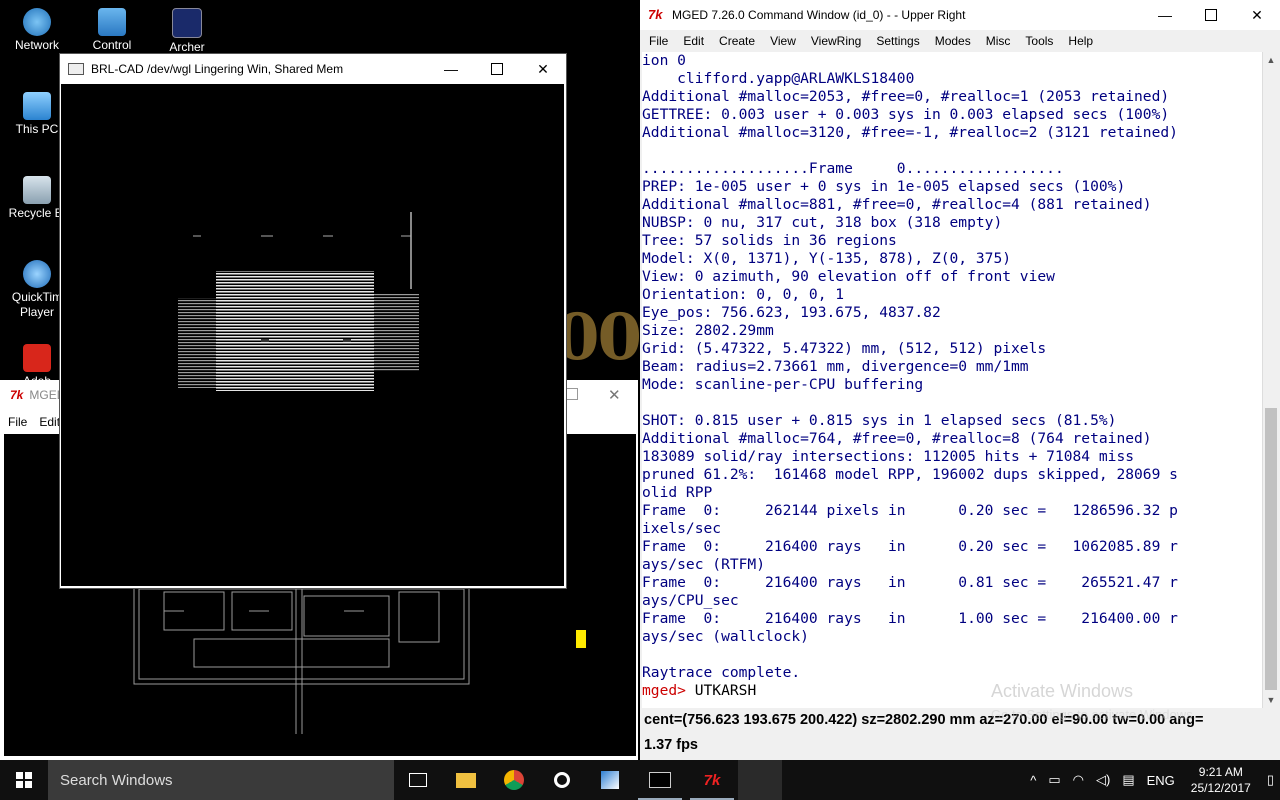  I want to click on menu-settings: Settings, so click(896, 41).